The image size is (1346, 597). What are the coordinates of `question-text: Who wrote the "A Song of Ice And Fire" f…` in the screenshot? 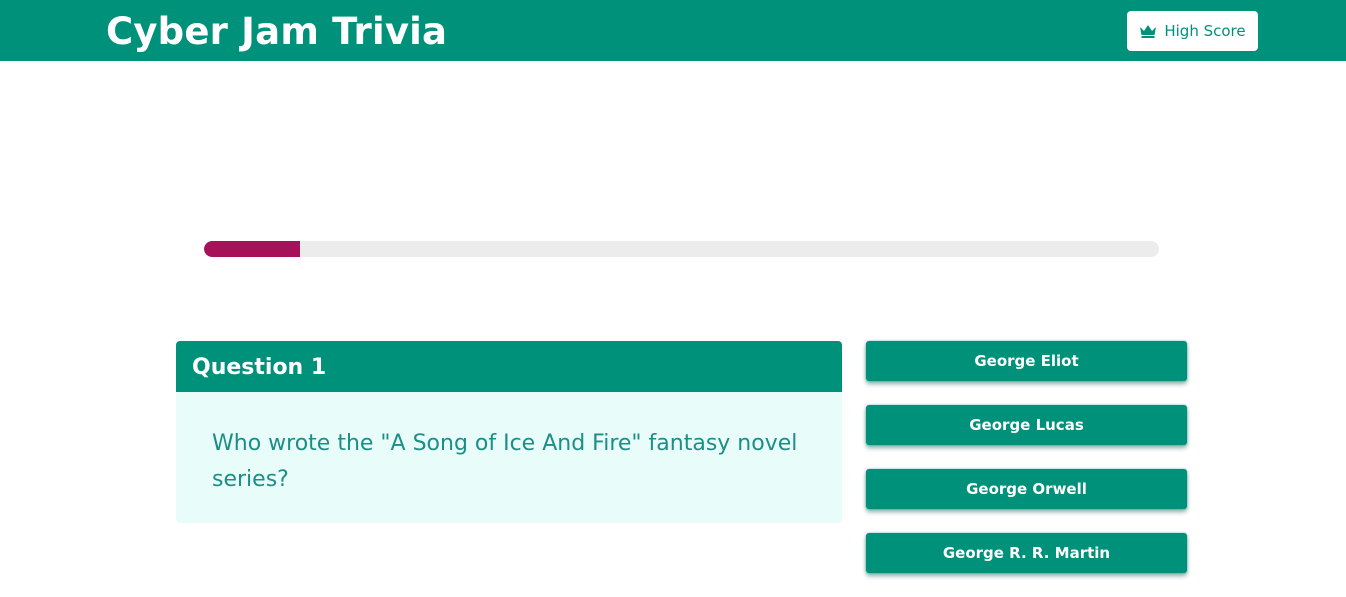 It's located at (505, 461).